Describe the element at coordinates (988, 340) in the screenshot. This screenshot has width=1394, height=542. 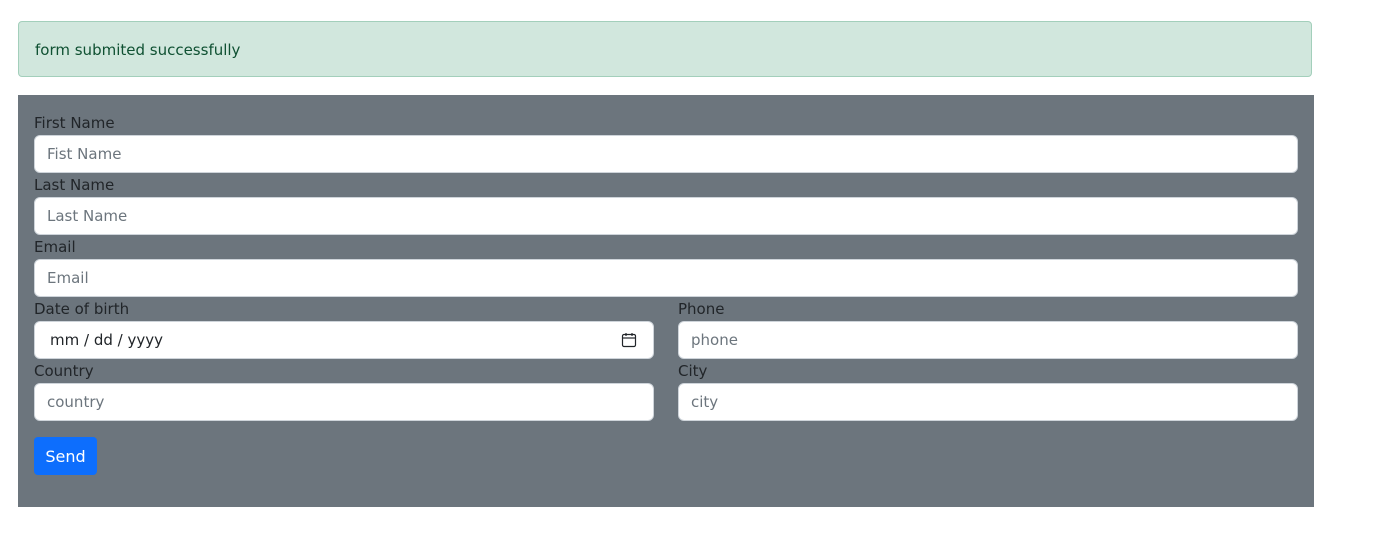
I see `phone-input` at that location.